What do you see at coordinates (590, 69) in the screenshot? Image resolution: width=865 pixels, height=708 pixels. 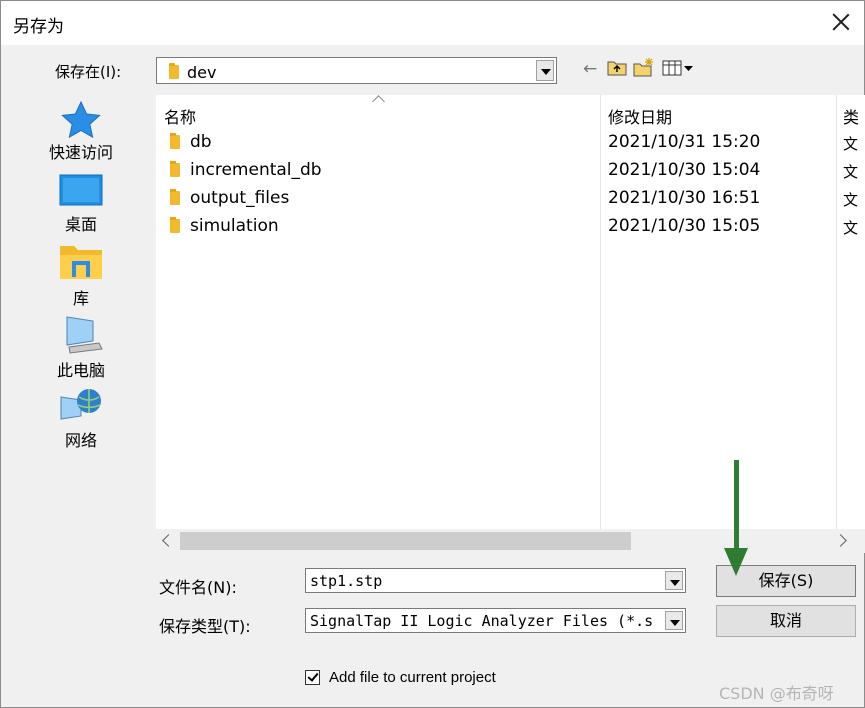 I see `back-arrow-icon: ←` at bounding box center [590, 69].